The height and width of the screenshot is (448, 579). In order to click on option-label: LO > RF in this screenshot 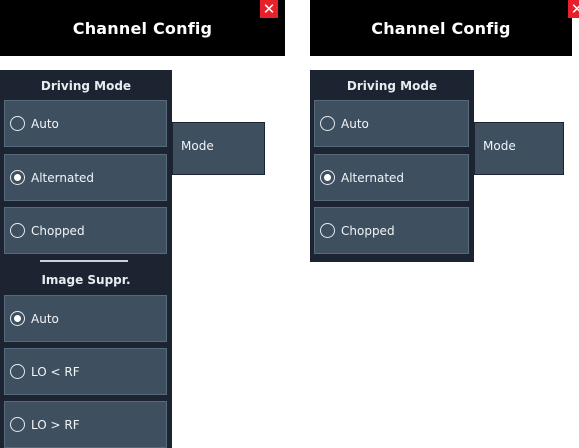, I will do `click(55, 424)`.